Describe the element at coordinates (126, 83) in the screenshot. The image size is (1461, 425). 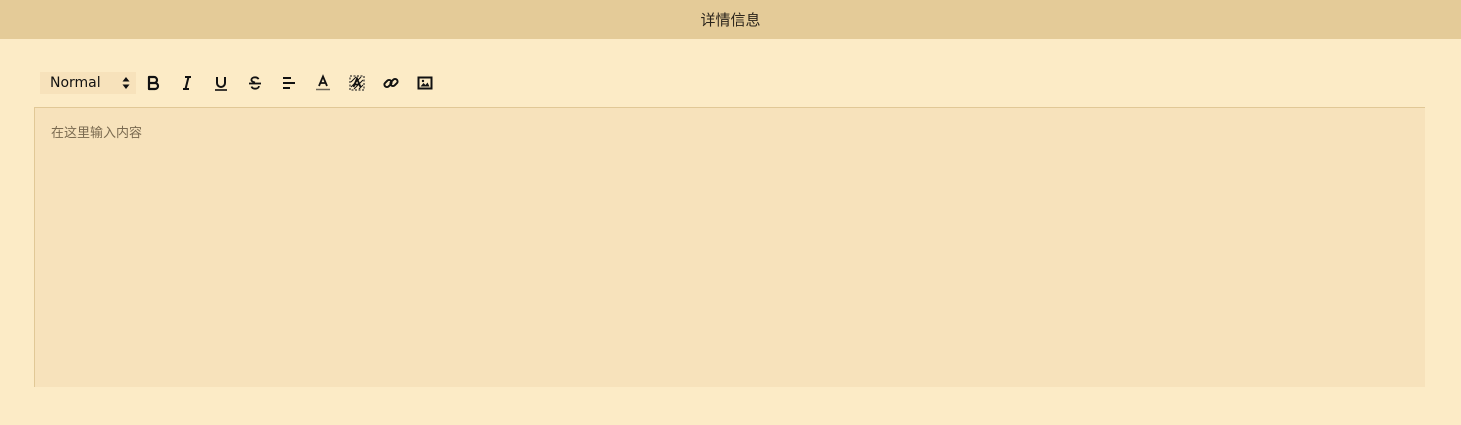
I see `select-arrows-icon` at that location.